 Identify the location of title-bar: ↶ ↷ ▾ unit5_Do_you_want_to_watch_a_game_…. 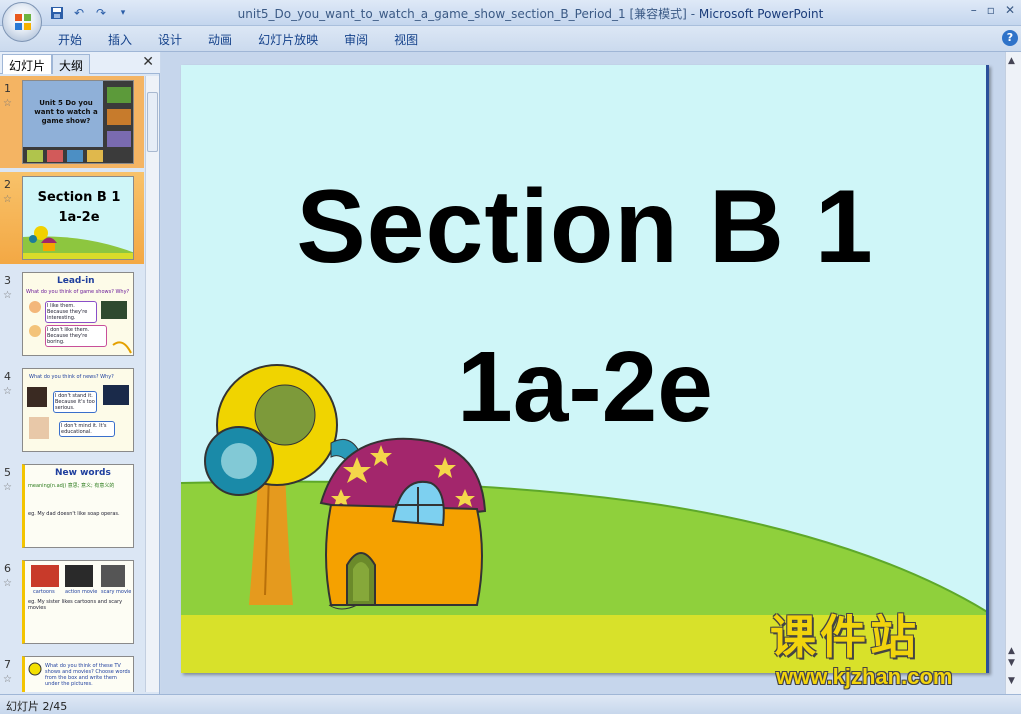
(510, 13).